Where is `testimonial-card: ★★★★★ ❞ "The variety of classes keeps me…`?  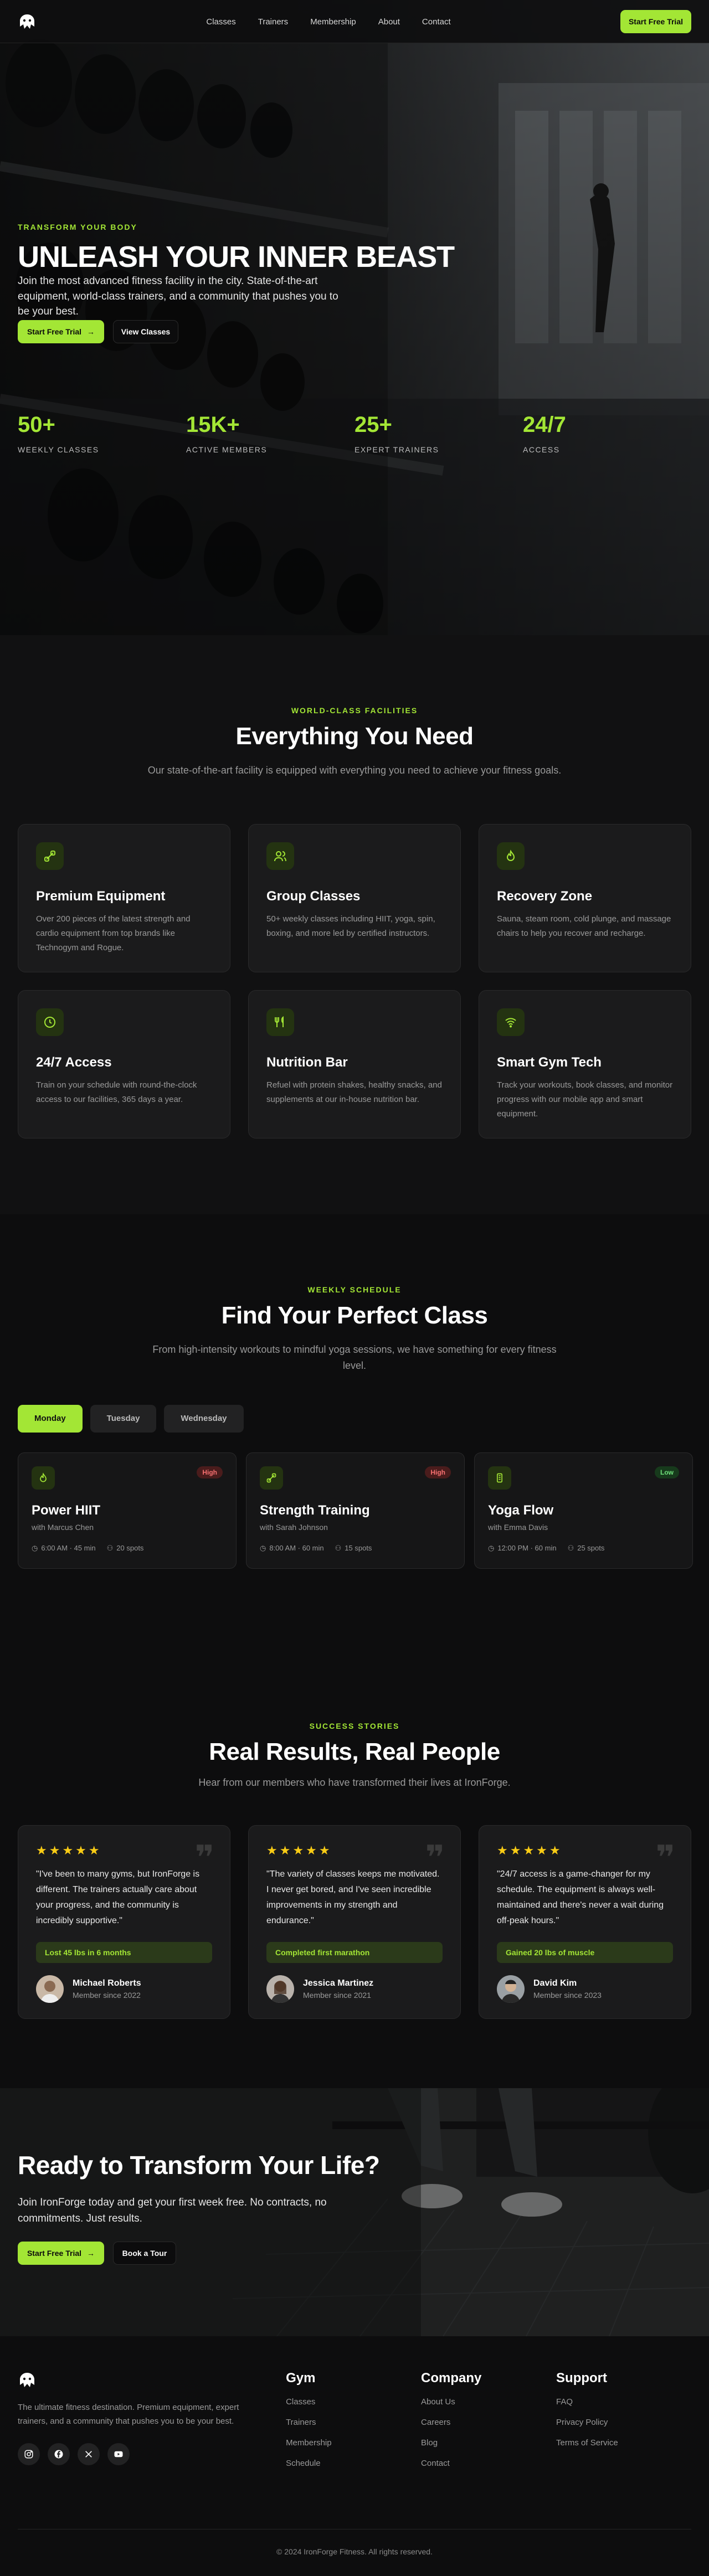
testimonial-card: ★★★★★ ❞ "The variety of classes keeps me… is located at coordinates (354, 1922).